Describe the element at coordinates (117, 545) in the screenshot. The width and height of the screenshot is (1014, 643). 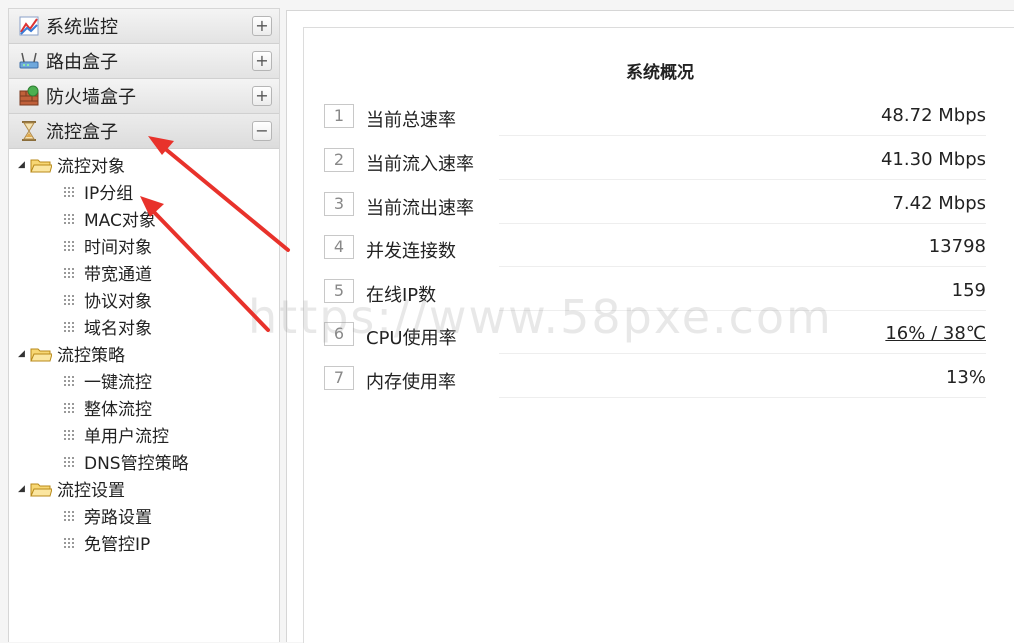
I see `tree-item-label: 免管控IP` at that location.